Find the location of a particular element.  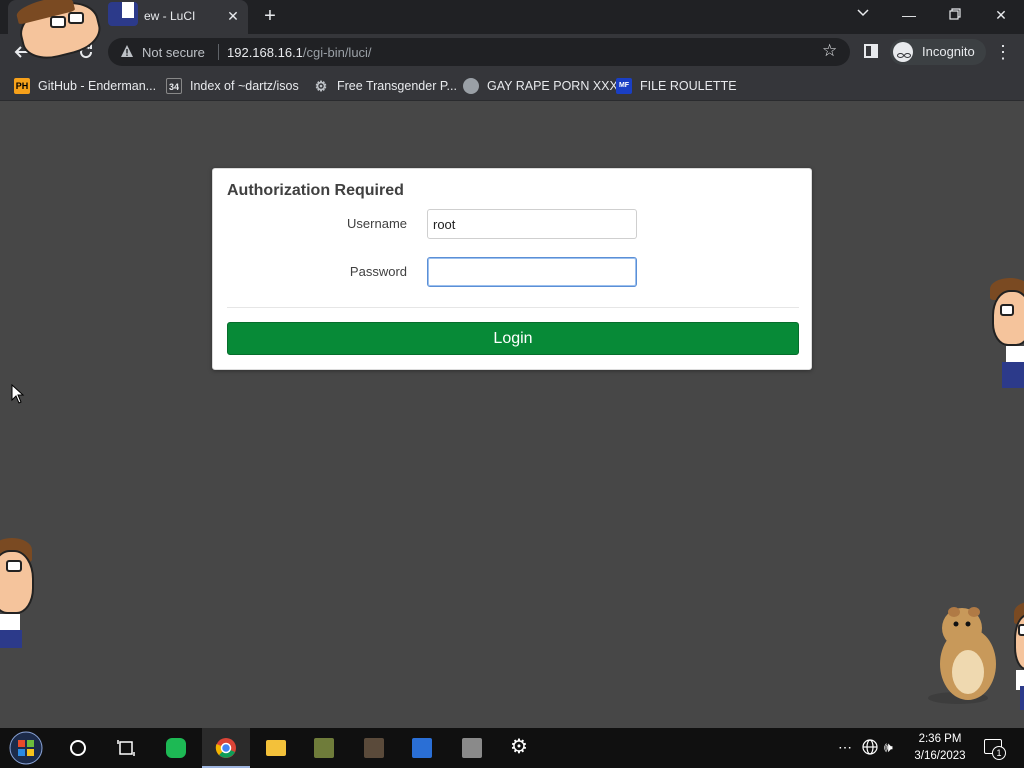

taskbar-settings: ⚙ is located at coordinates (520, 748).